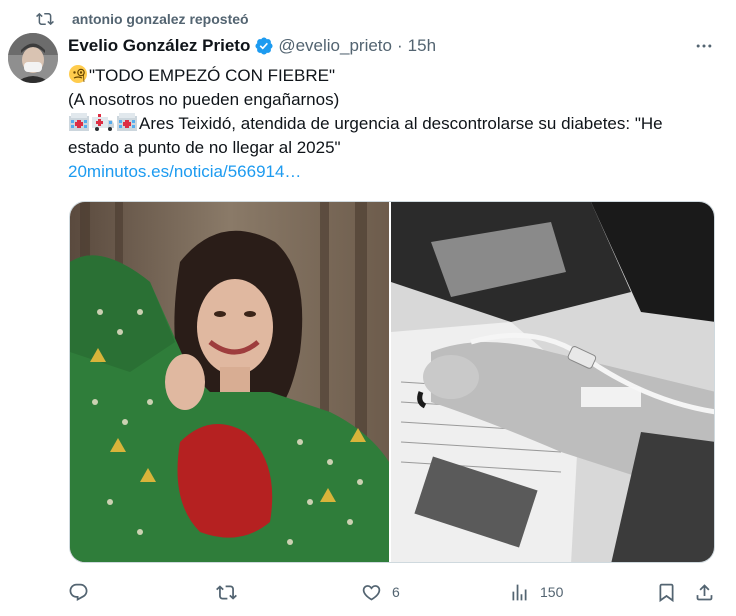  I want to click on like-icon, so click(371, 592).